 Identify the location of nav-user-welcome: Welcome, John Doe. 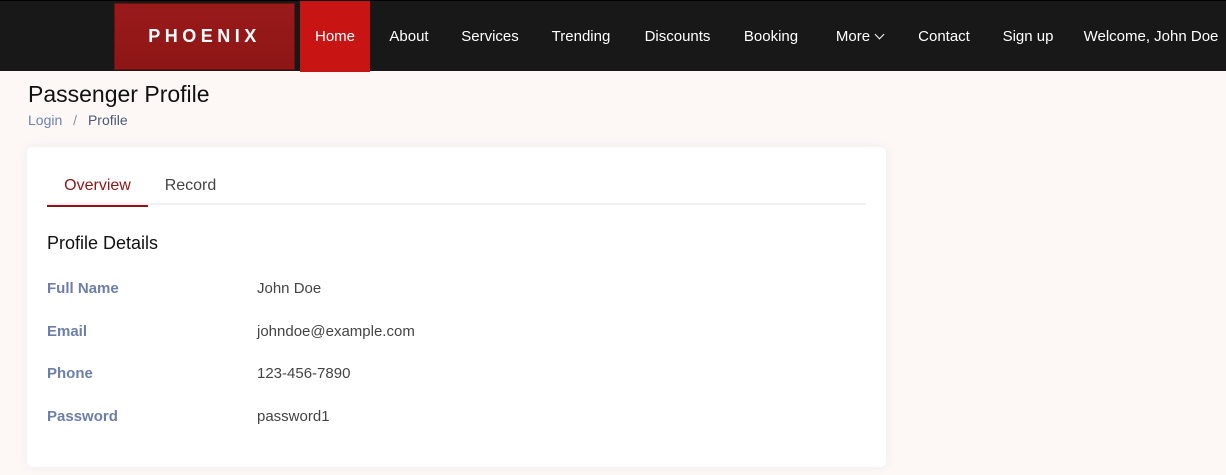
(1151, 36).